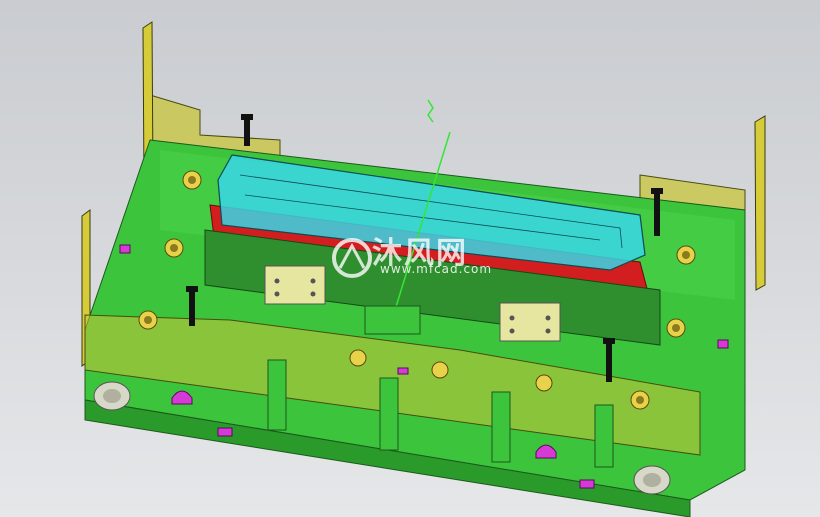 The width and height of the screenshot is (820, 517). What do you see at coordinates (530, 322) in the screenshot?
I see `clamp-block-right` at bounding box center [530, 322].